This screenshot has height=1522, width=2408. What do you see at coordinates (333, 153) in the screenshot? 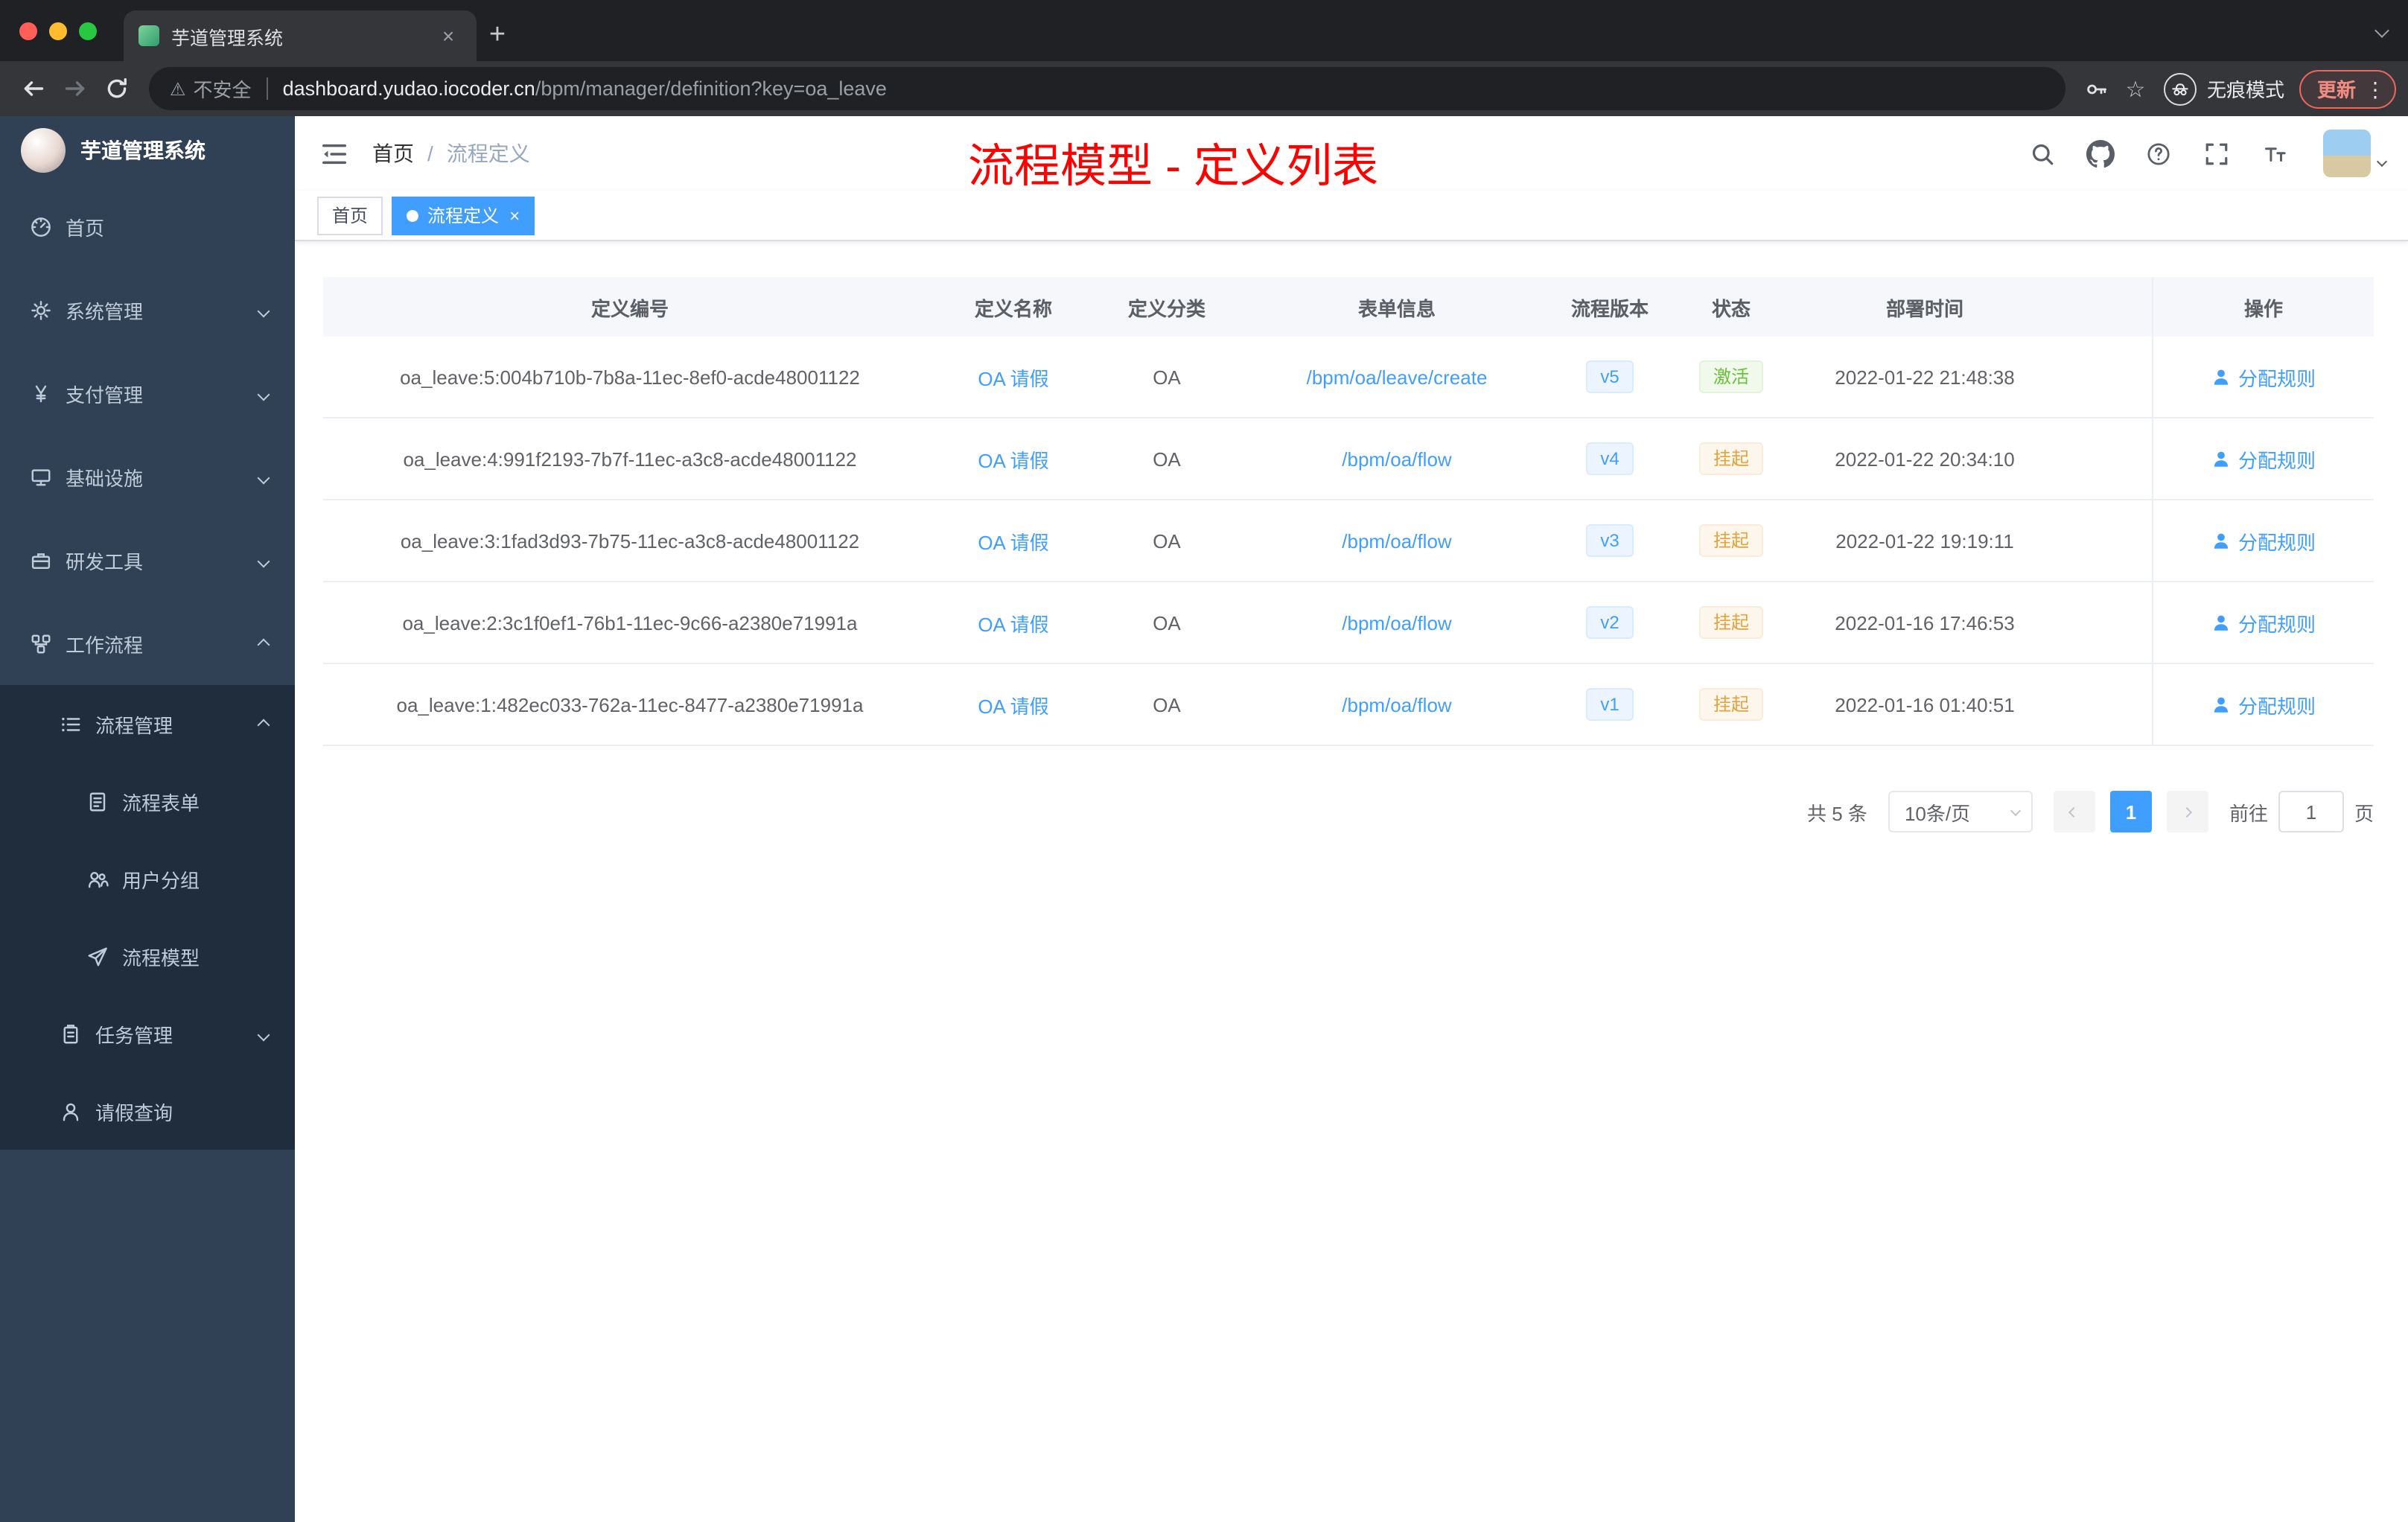
I see `sidebar-toggle-button` at bounding box center [333, 153].